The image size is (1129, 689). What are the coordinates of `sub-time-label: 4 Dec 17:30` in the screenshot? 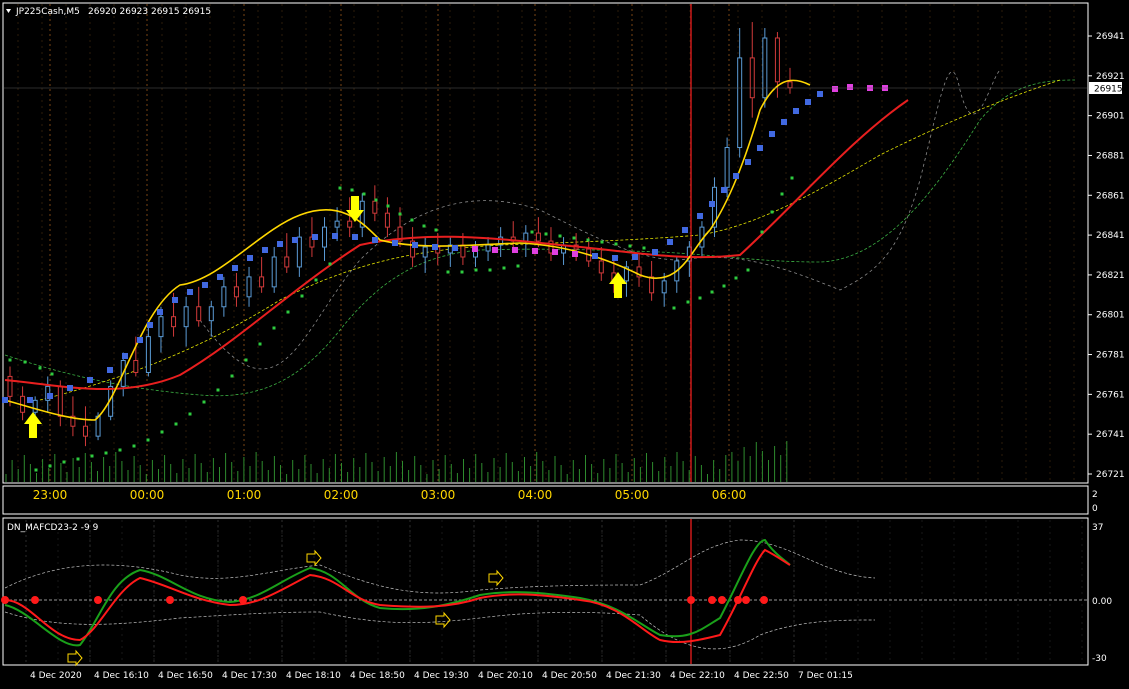 It's located at (249, 676).